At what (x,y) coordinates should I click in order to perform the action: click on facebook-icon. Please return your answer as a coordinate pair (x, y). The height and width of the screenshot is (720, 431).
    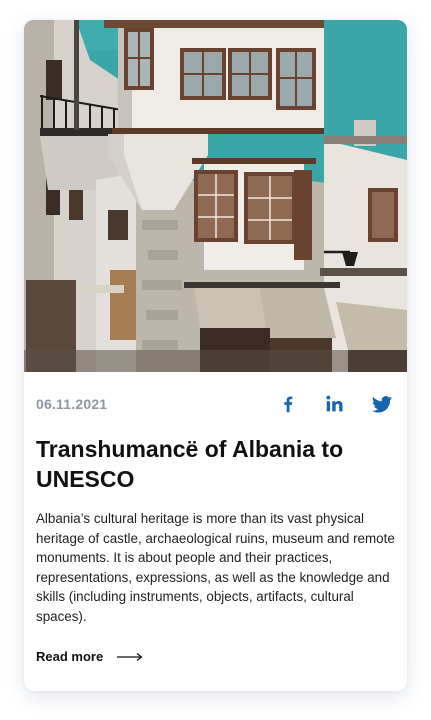
    Looking at the image, I should click on (288, 404).